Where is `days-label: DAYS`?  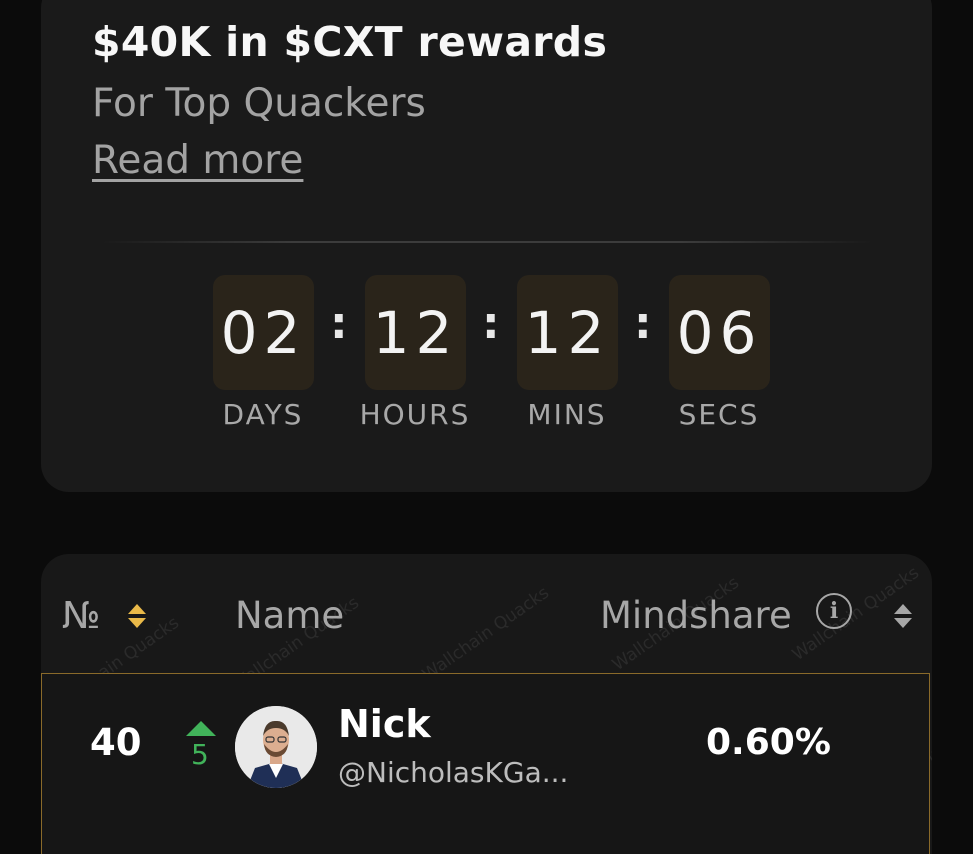
days-label: DAYS is located at coordinates (263, 414).